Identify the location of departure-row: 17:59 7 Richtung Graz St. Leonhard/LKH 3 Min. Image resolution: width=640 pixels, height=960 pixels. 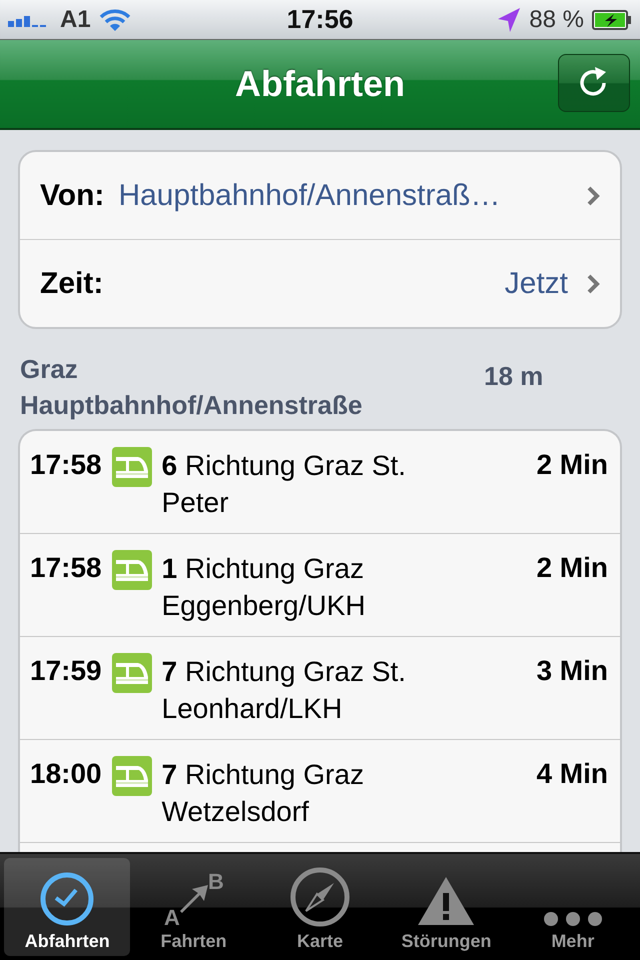
(320, 688).